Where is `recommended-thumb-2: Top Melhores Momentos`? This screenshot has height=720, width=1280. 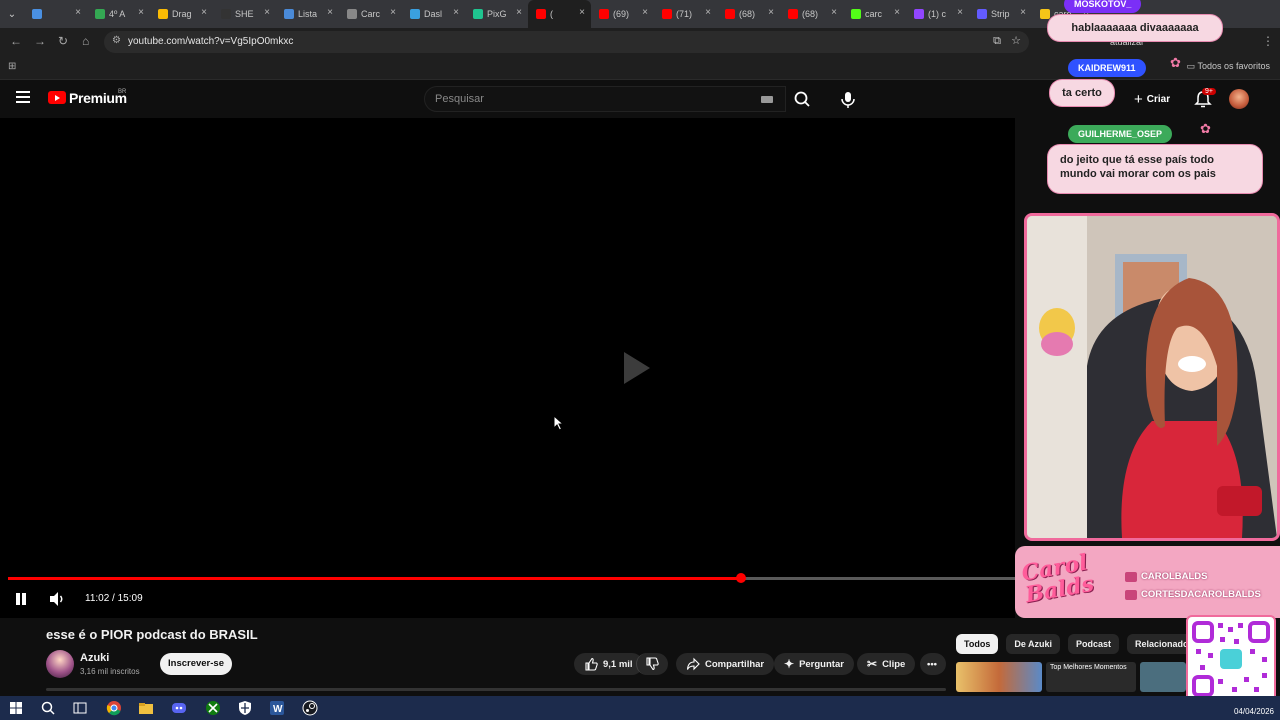 recommended-thumb-2: Top Melhores Momentos is located at coordinates (1091, 677).